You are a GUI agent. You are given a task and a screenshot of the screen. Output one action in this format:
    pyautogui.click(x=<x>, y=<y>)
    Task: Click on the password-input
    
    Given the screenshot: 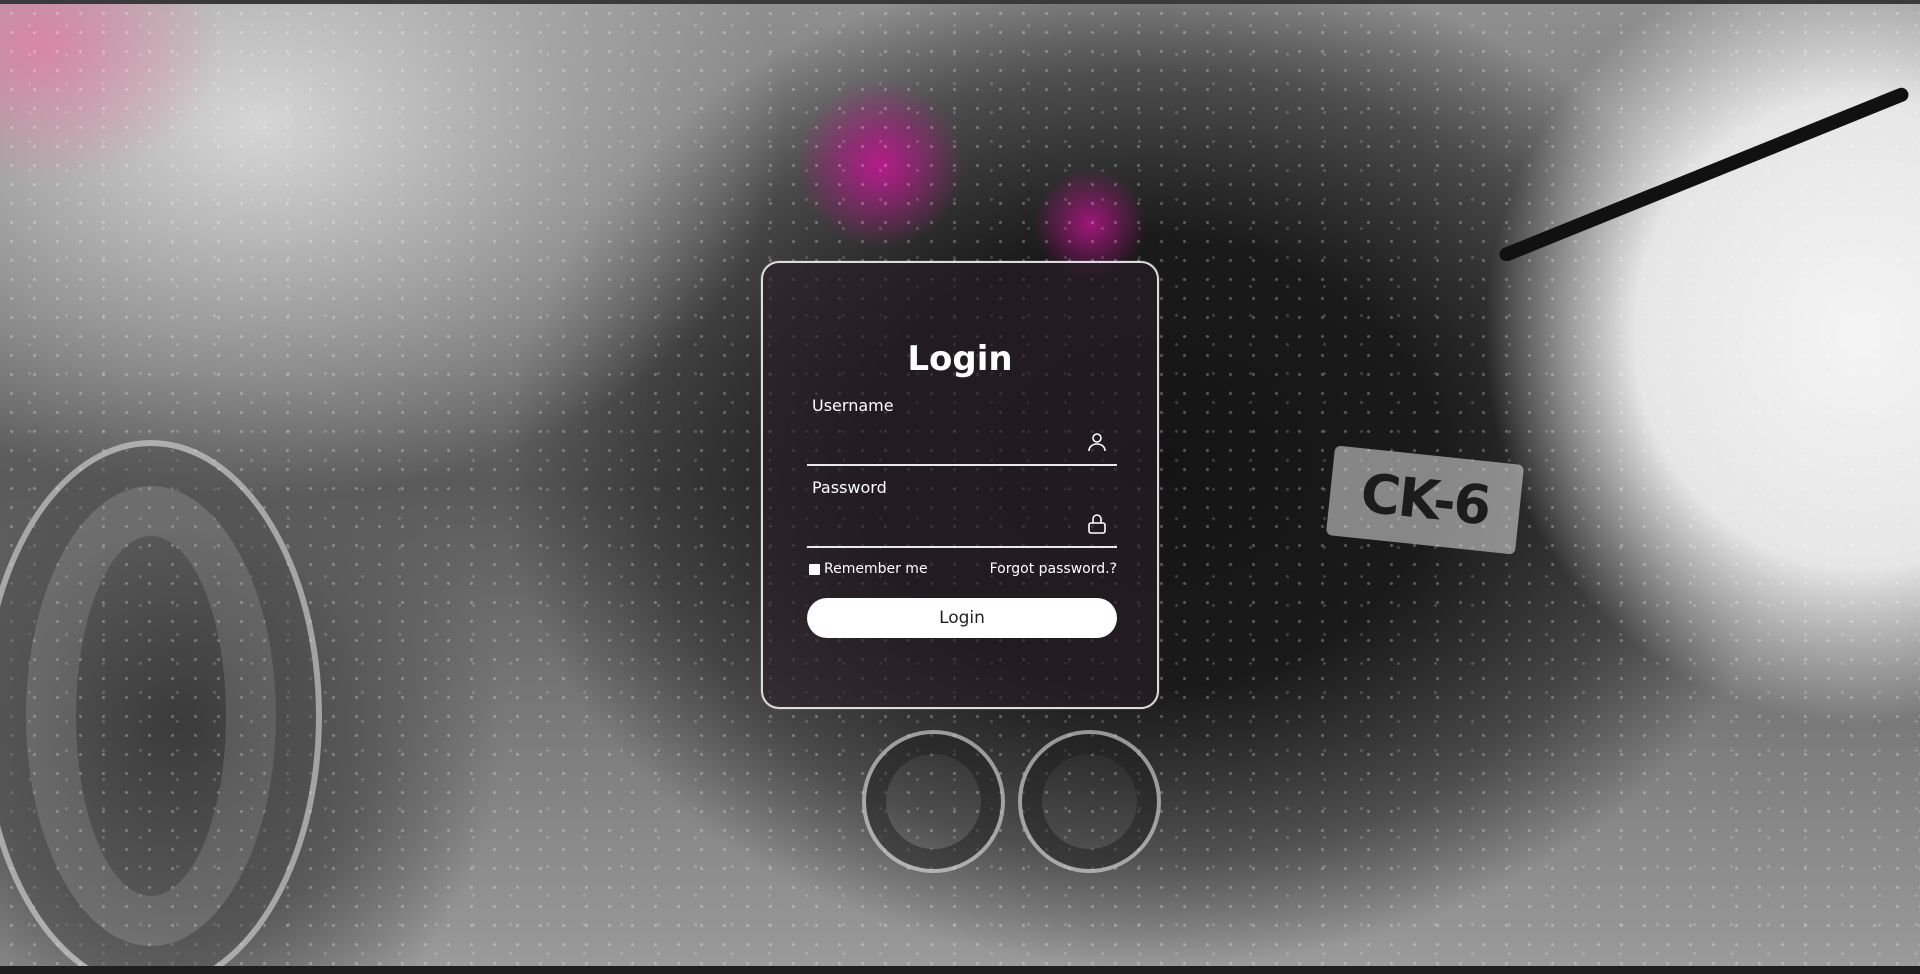 What is the action you would take?
    pyautogui.click(x=944, y=525)
    